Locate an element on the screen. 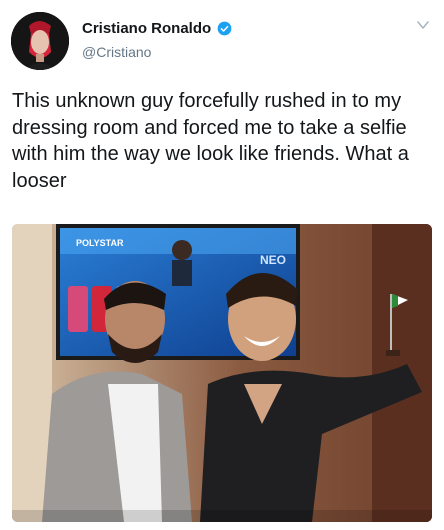 The width and height of the screenshot is (444, 530). profile-avatar is located at coordinates (40, 41).